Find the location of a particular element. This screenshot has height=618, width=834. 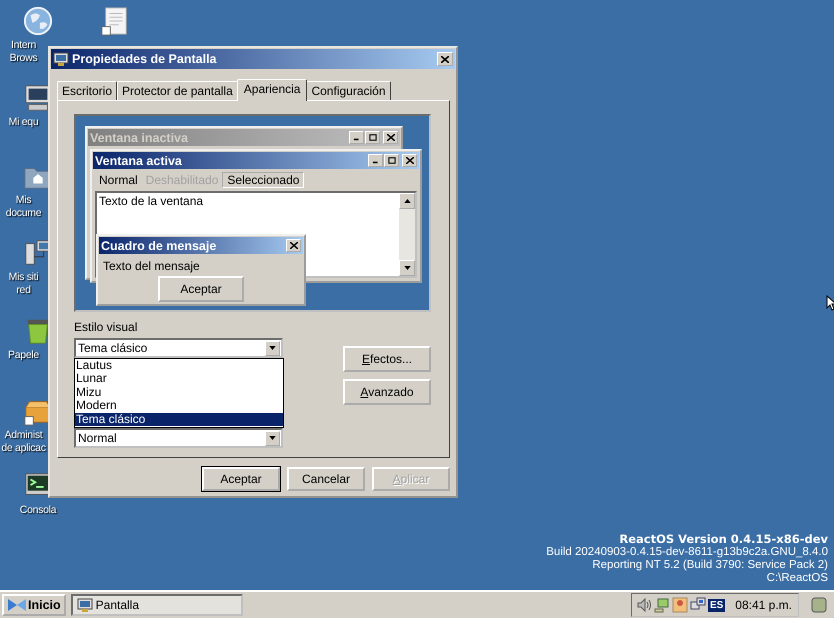

taskbar-button: Pantalla is located at coordinates (156, 605).